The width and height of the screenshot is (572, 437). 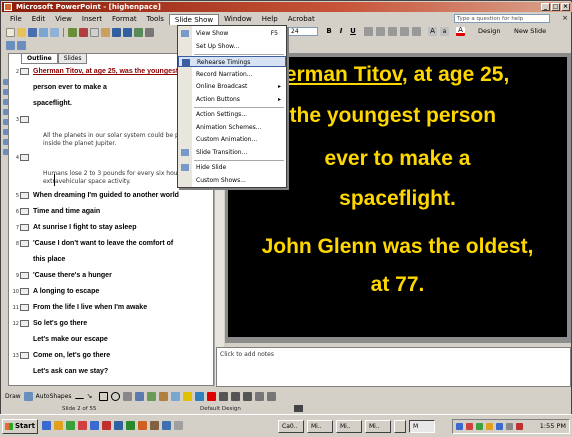 What do you see at coordinates (21, 32) in the screenshot?
I see `open-icon` at bounding box center [21, 32].